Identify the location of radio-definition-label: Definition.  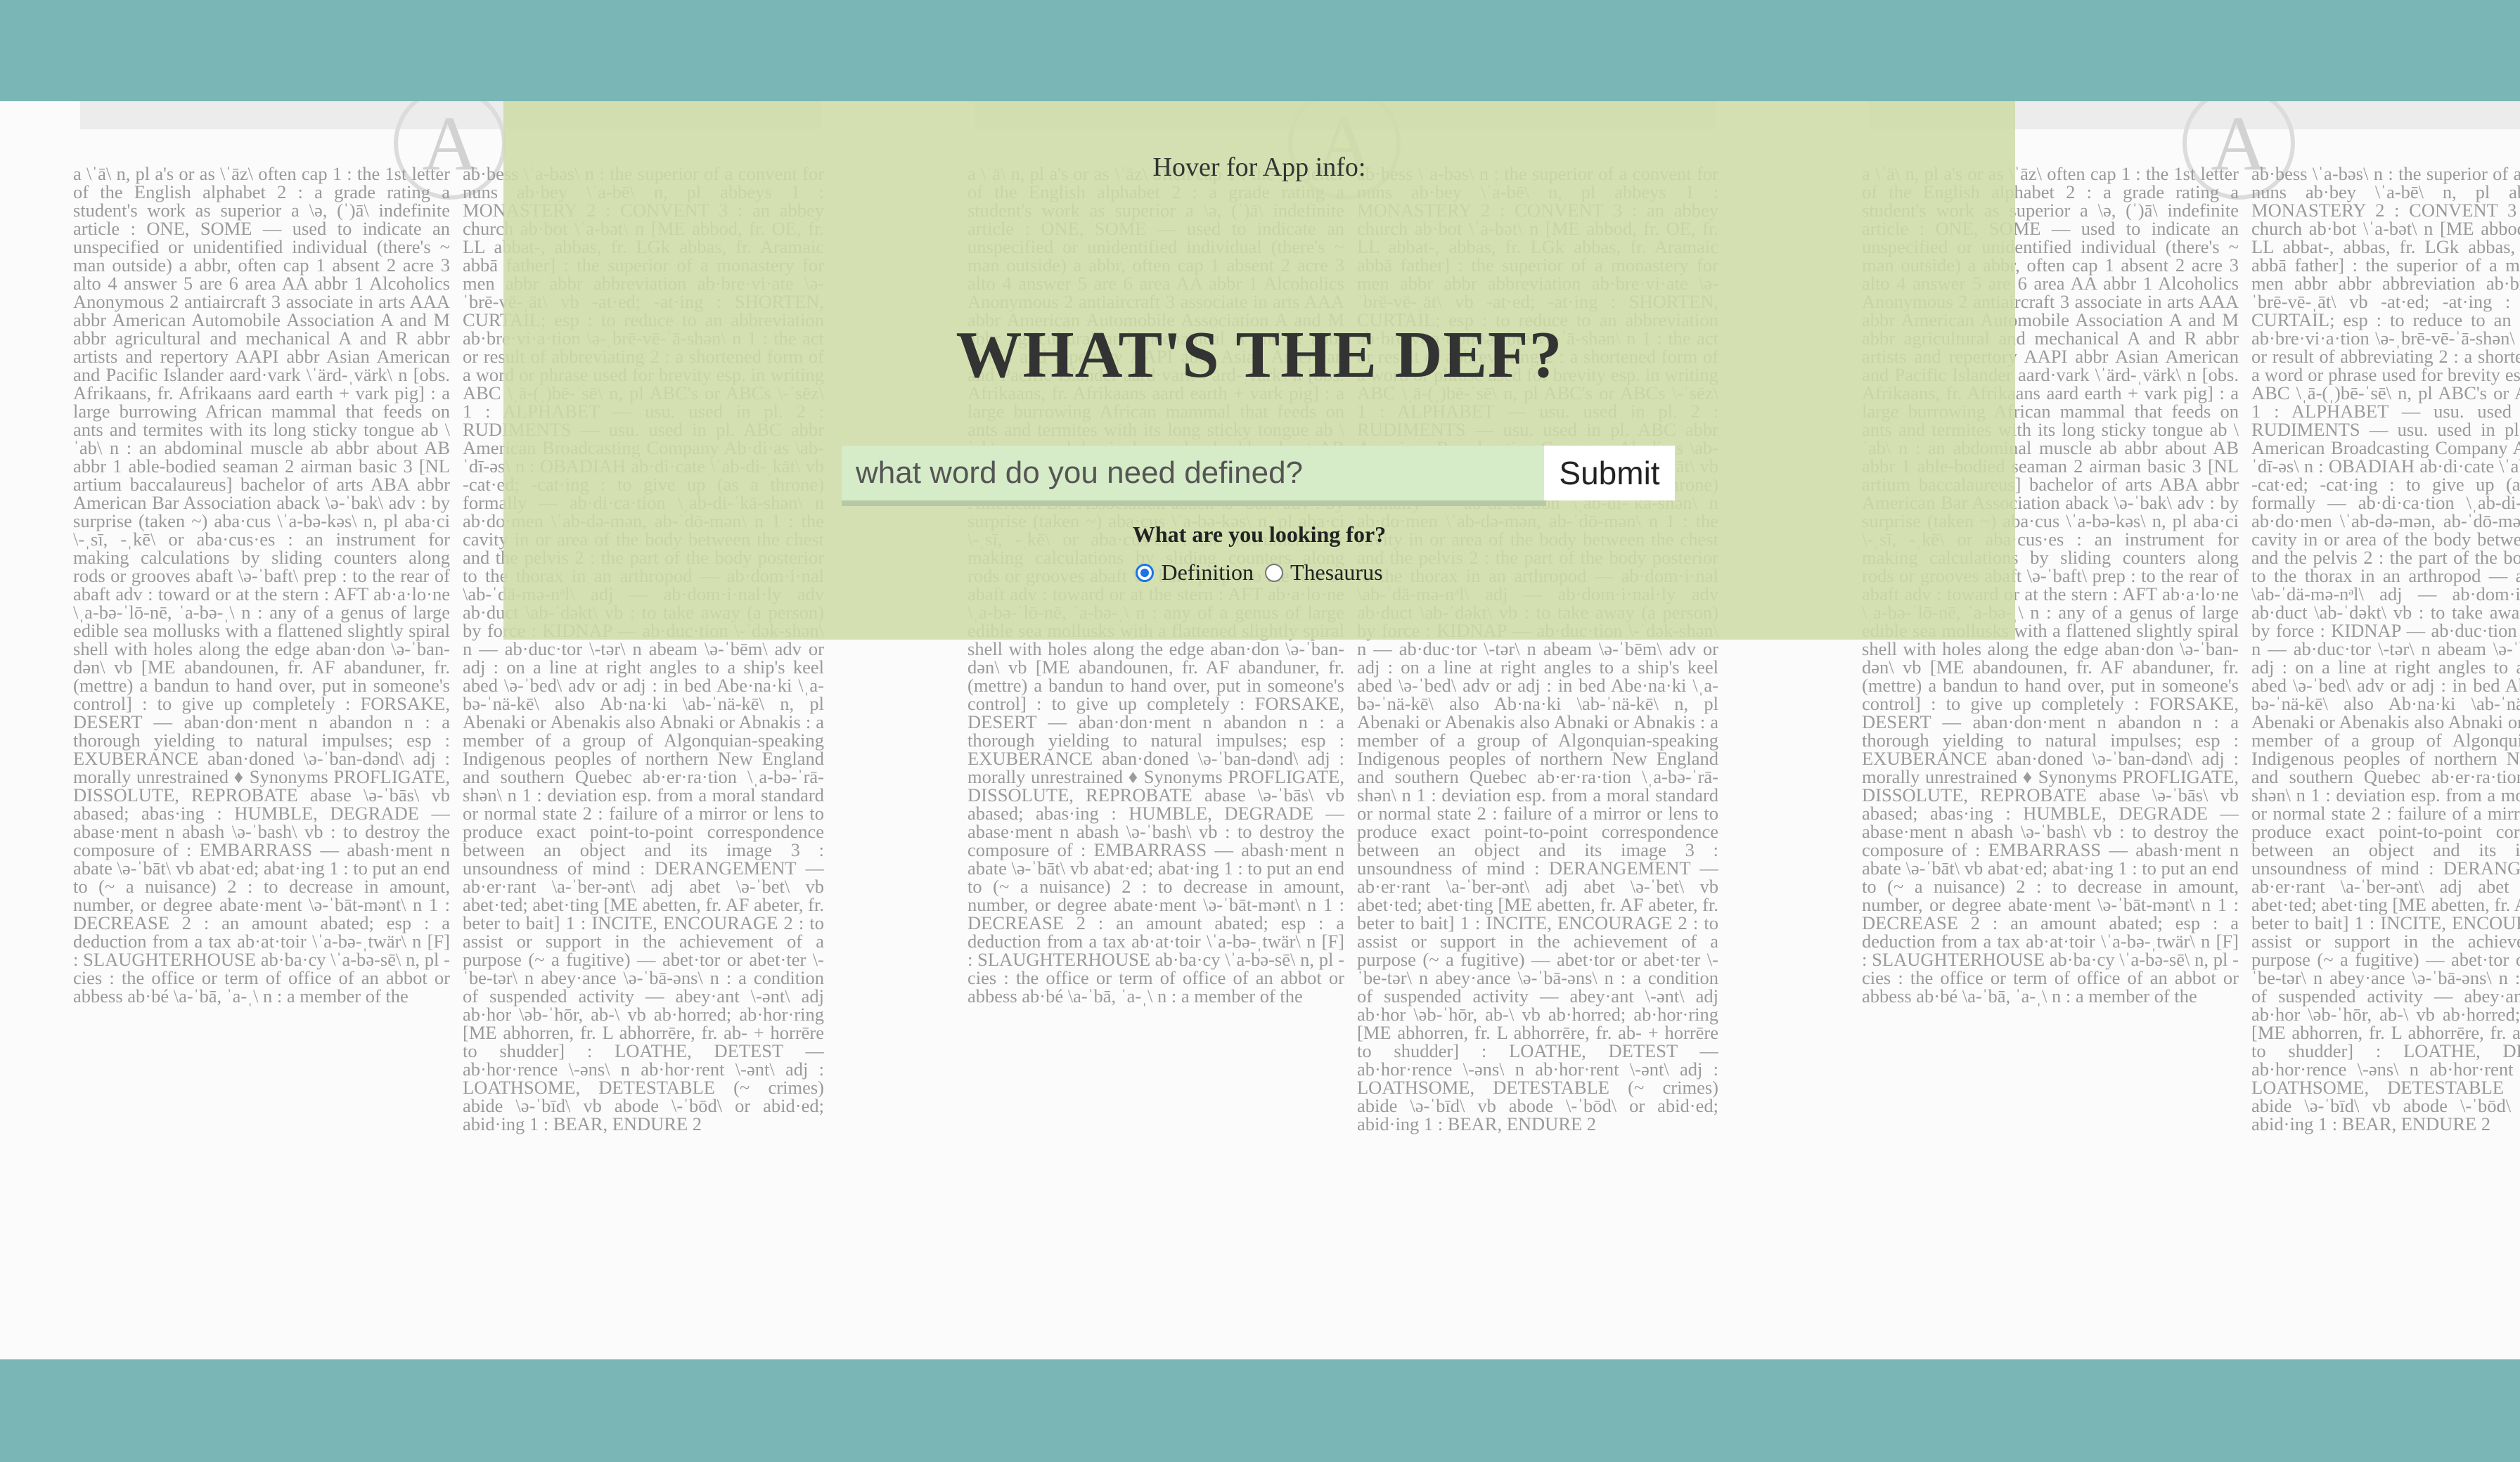
(1207, 572).